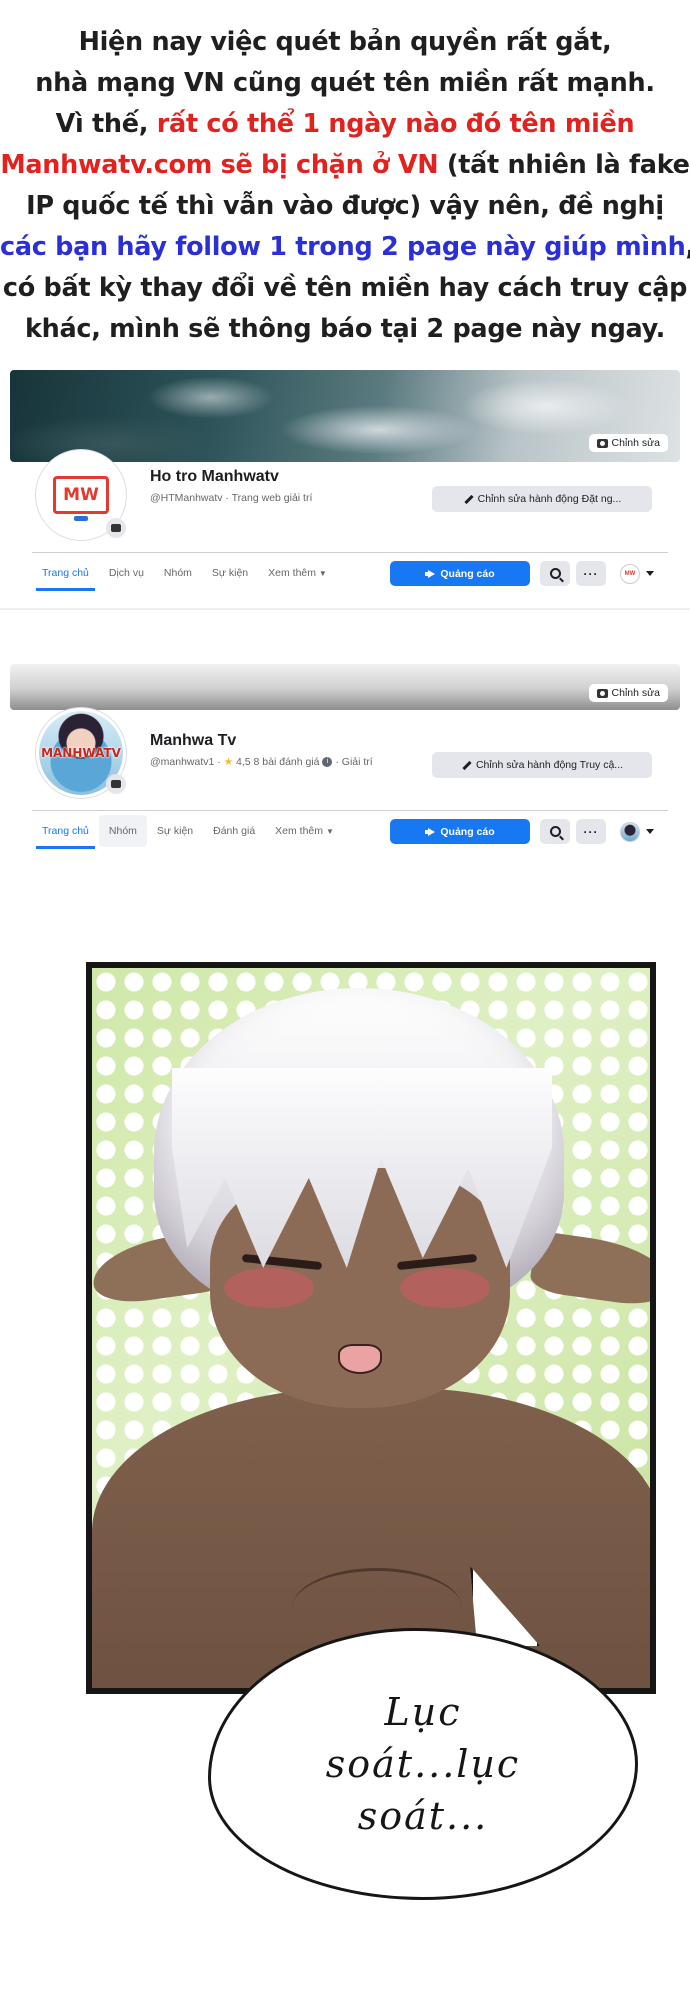  I want to click on character-mouth, so click(360, 1359).